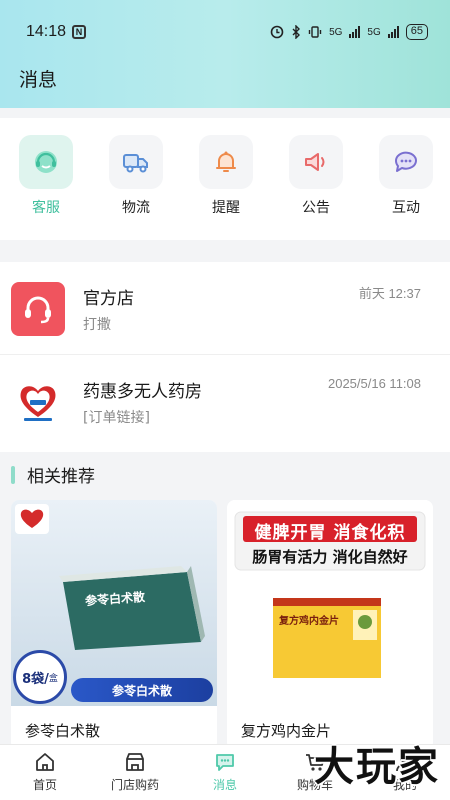 The height and width of the screenshot is (800, 450). What do you see at coordinates (135, 762) in the screenshot?
I see `store-icon` at bounding box center [135, 762].